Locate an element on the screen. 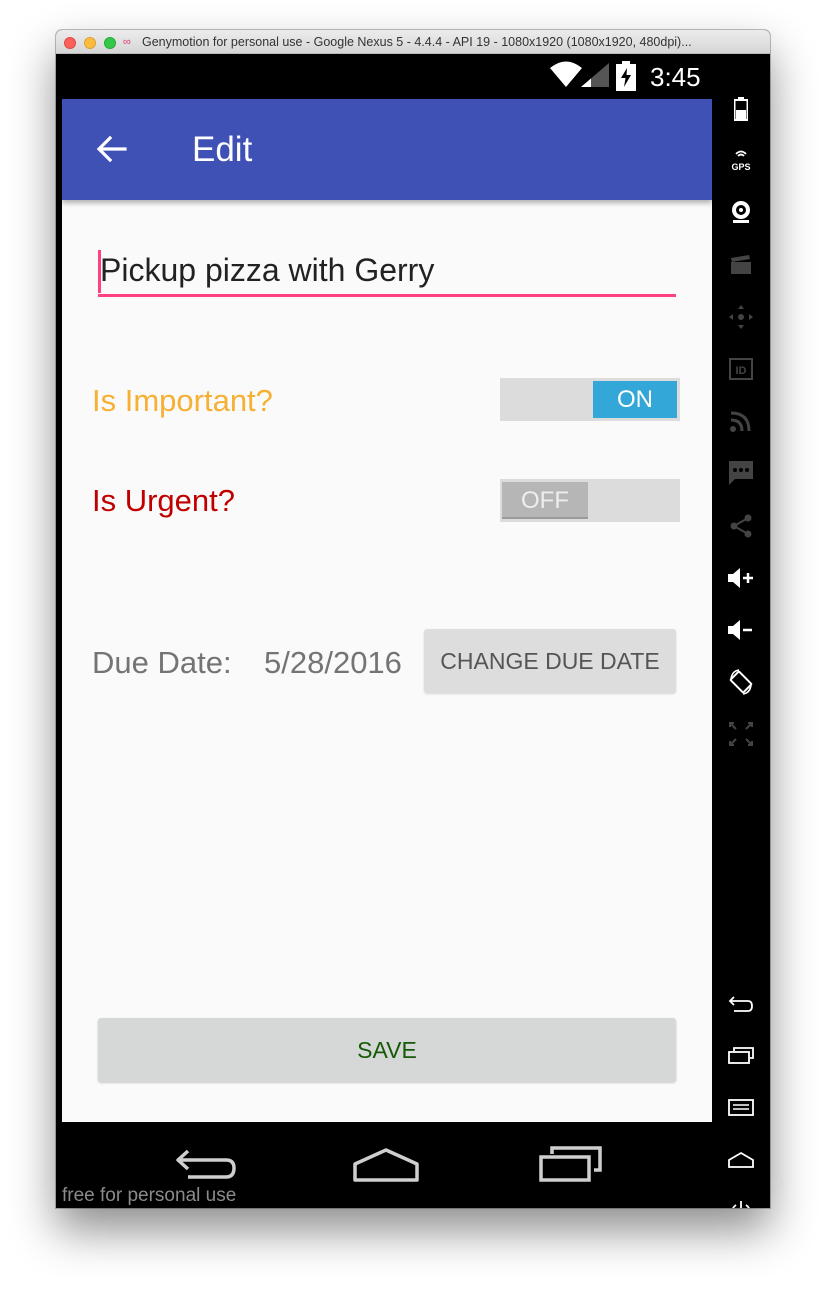 This screenshot has height=1289, width=826. id-label: ID is located at coordinates (741, 371).